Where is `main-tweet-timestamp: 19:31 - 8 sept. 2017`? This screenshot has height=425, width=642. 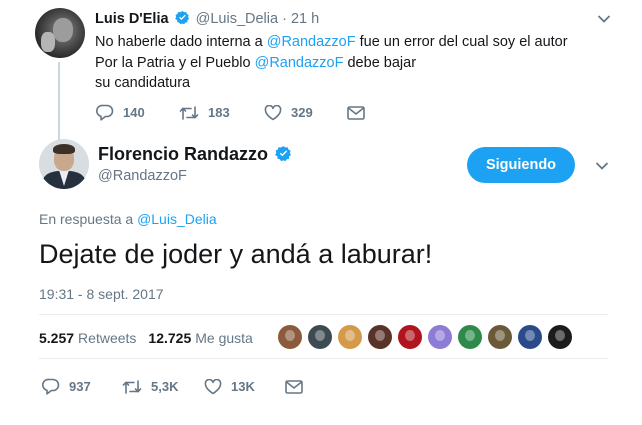 main-tweet-timestamp: 19:31 - 8 sept. 2017 is located at coordinates (101, 294).